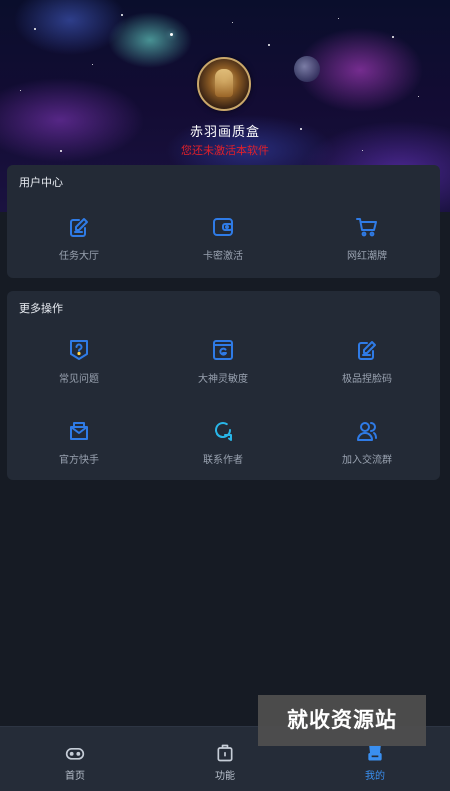 The image size is (450, 791). I want to click on group-users-icon, so click(367, 431).